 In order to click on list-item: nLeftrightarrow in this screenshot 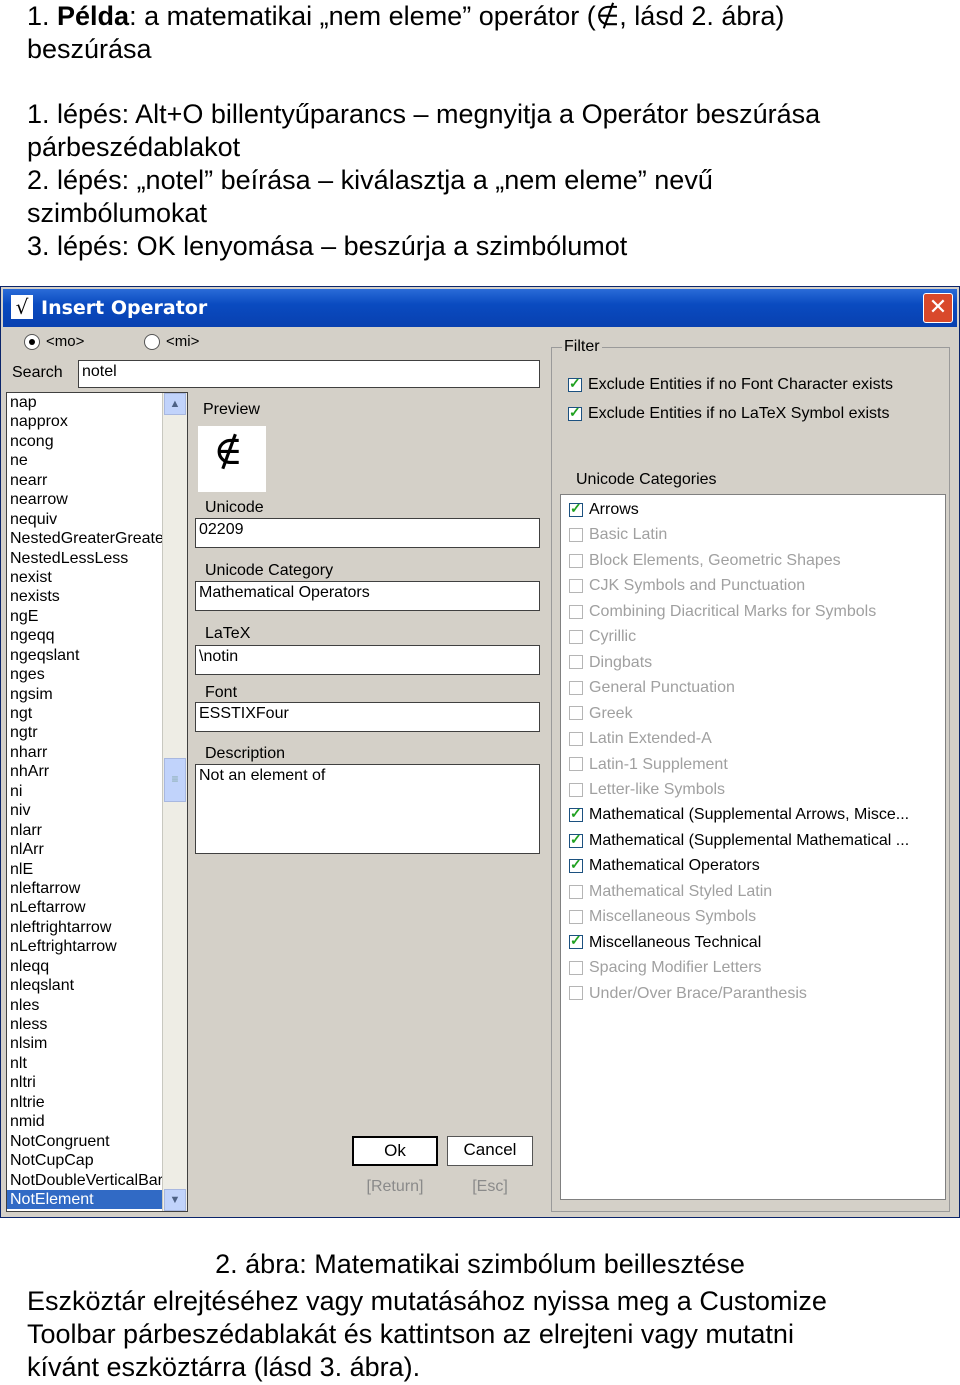, I will do `click(85, 946)`.